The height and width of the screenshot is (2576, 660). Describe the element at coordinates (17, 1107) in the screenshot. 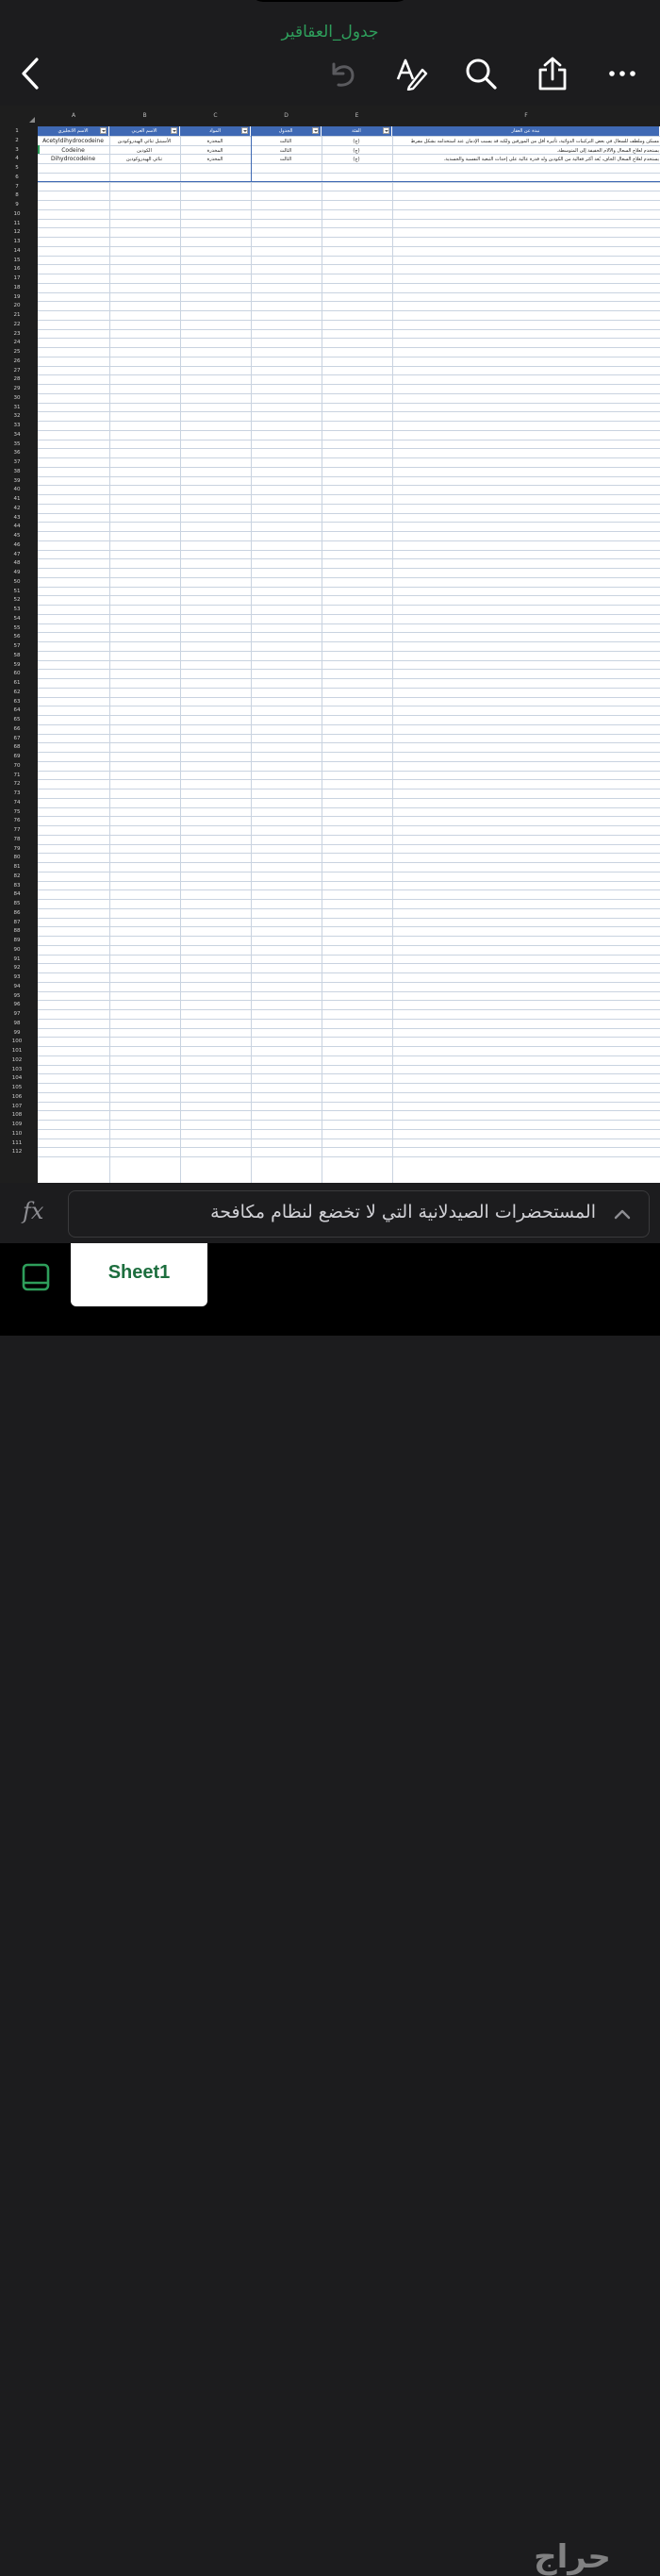

I see `row-header: 107` at that location.